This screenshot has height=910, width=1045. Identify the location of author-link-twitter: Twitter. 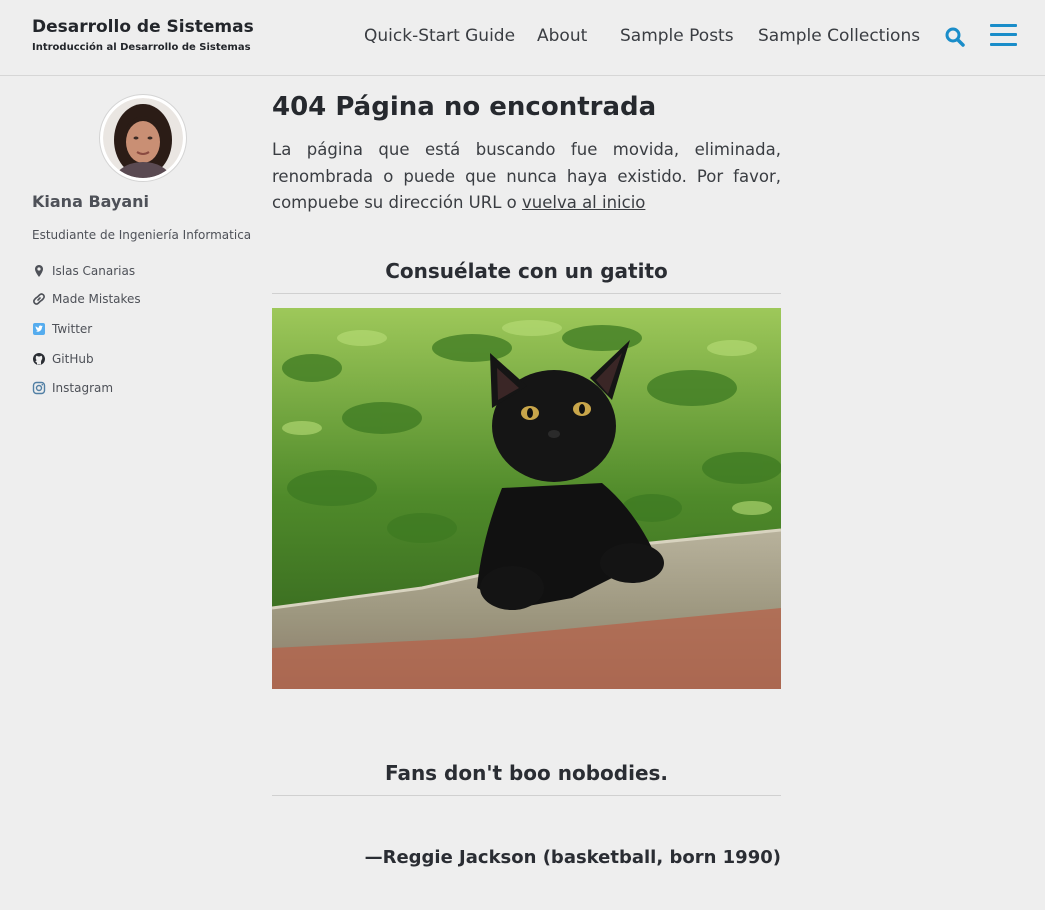
(62, 329).